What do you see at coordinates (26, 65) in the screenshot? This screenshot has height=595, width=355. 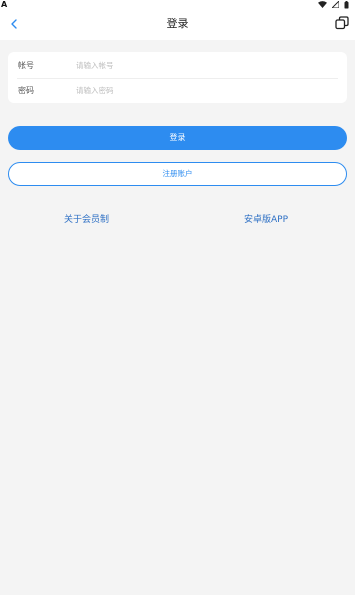 I see `account-label: 帐号` at bounding box center [26, 65].